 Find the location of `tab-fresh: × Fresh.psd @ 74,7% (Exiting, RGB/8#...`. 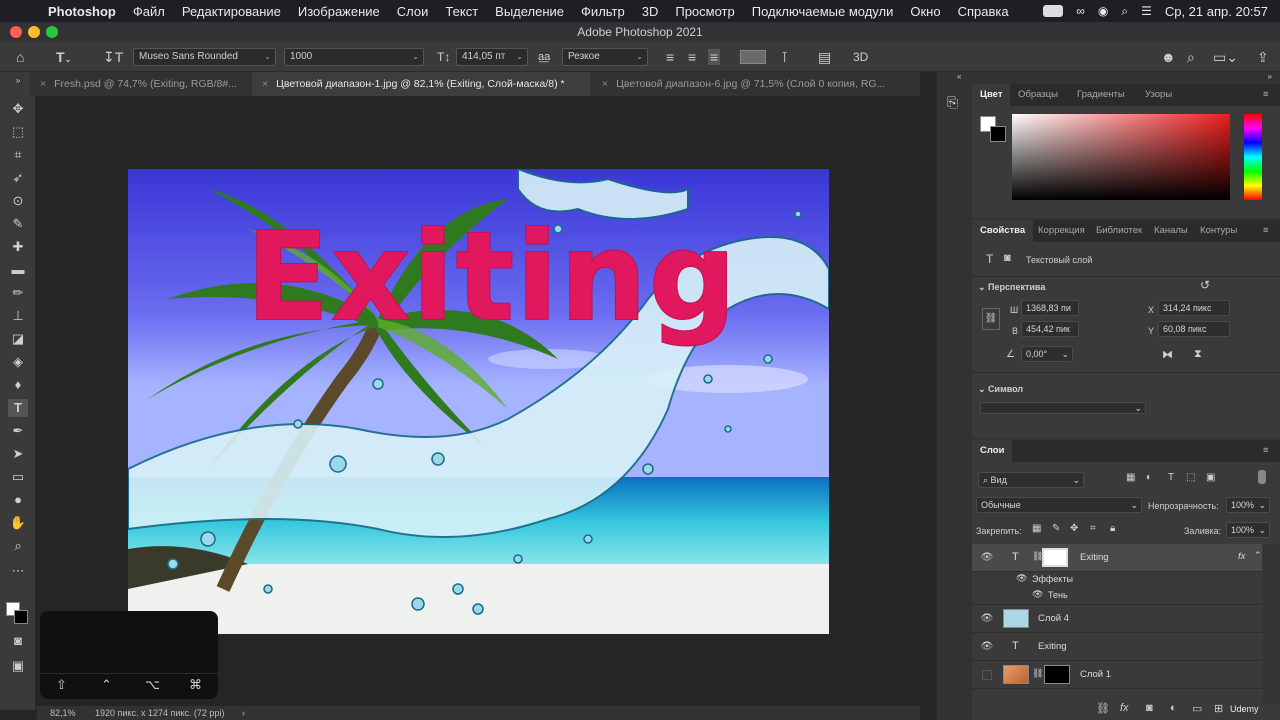

tab-fresh: × Fresh.psd @ 74,7% (Exiting, RGB/8#... is located at coordinates (140, 84).